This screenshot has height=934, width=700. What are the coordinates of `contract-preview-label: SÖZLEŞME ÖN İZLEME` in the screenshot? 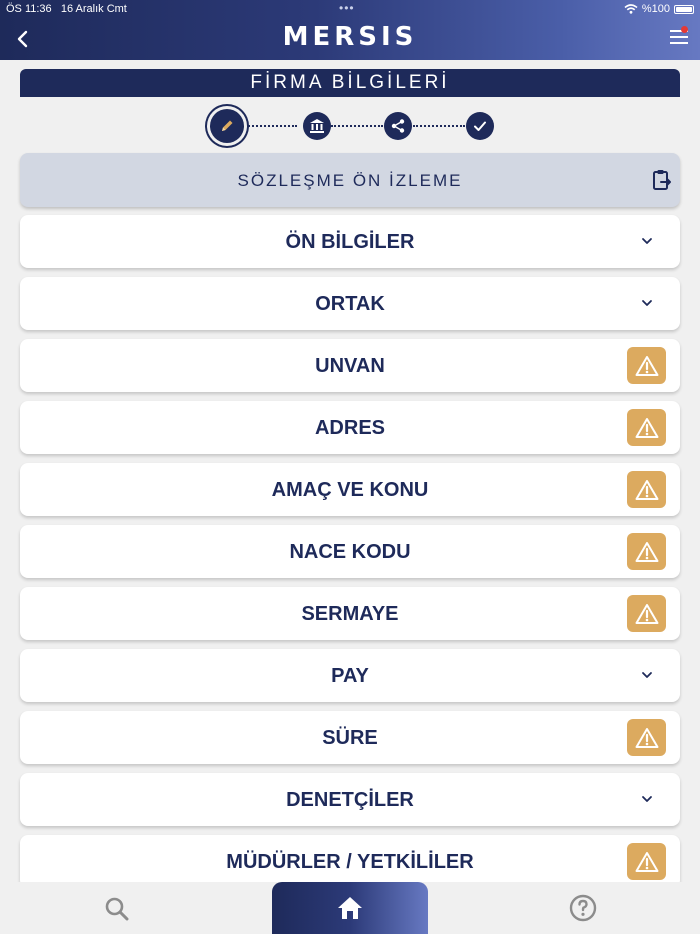 It's located at (350, 180).